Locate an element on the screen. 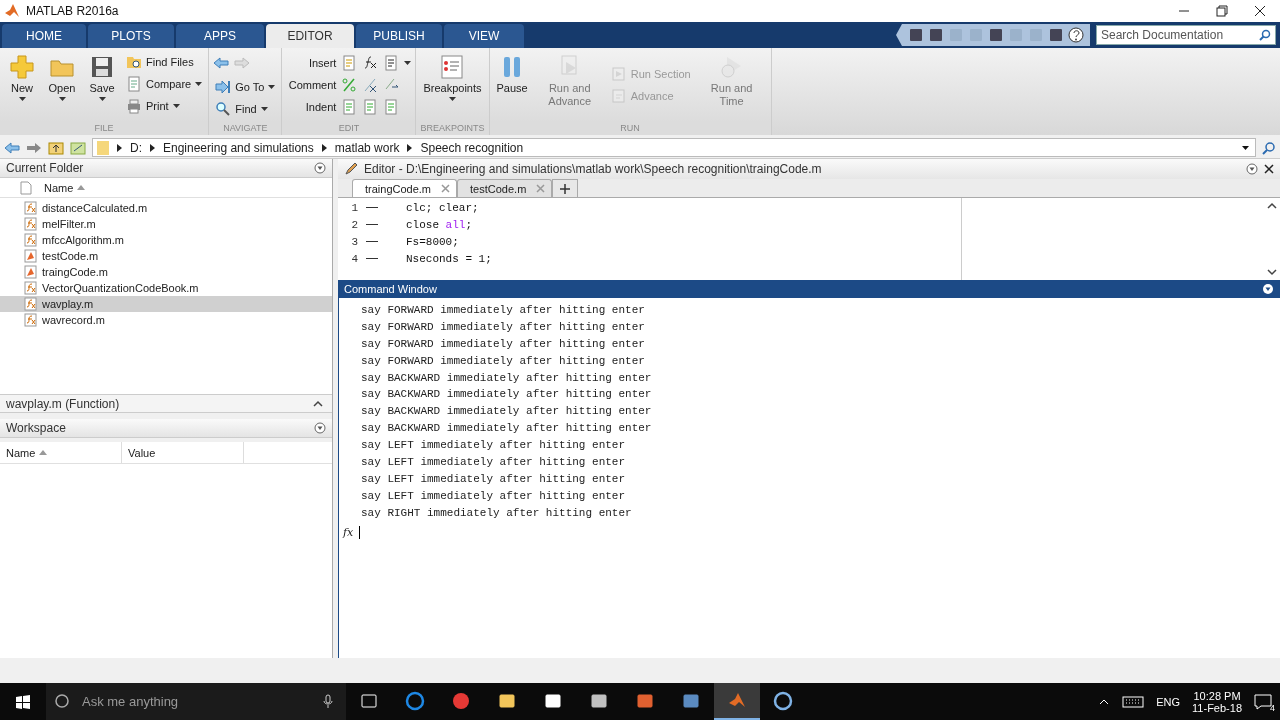 The image size is (1280, 720). windows-start-icon is located at coordinates (23, 701).